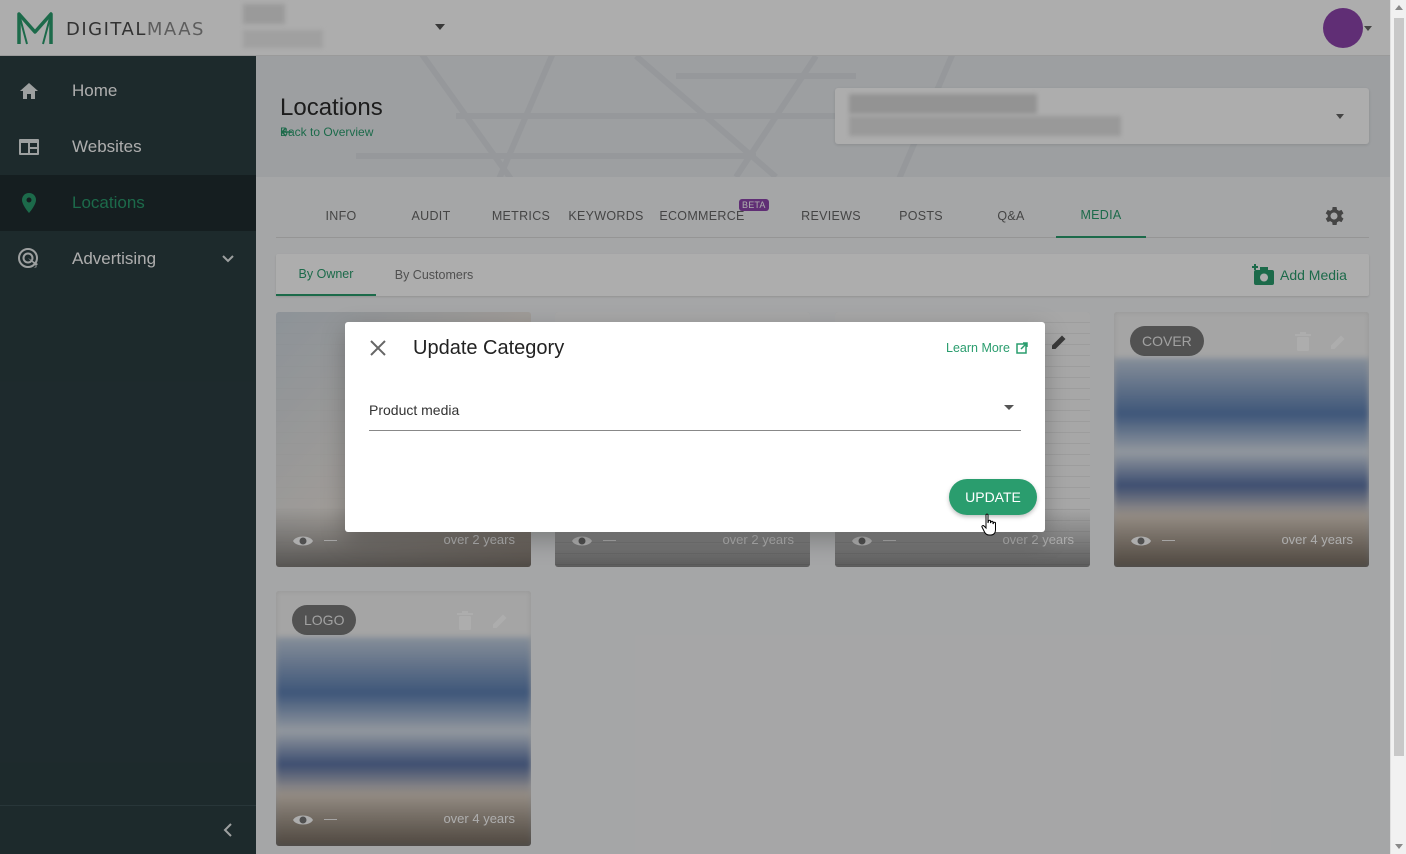  Describe the element at coordinates (1399, 7) in the screenshot. I see `scroll-up-icon` at that location.